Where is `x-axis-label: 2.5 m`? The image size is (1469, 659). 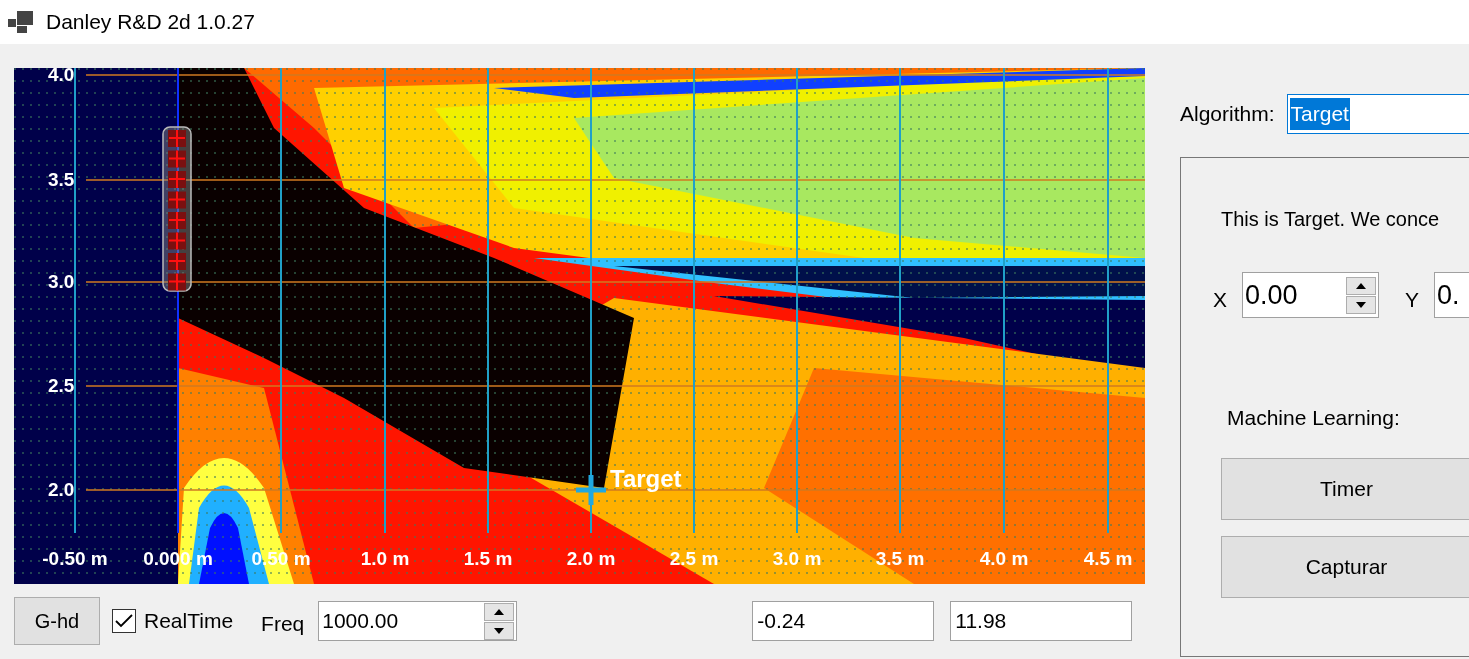
x-axis-label: 2.5 m is located at coordinates (694, 558).